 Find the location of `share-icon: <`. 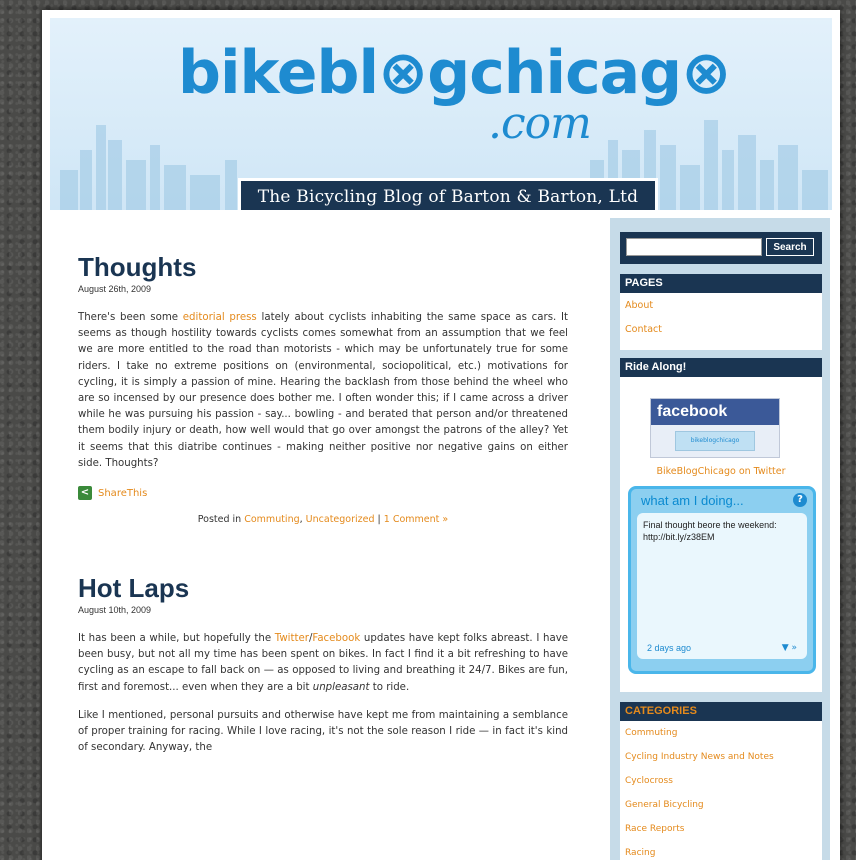

share-icon: < is located at coordinates (85, 493).